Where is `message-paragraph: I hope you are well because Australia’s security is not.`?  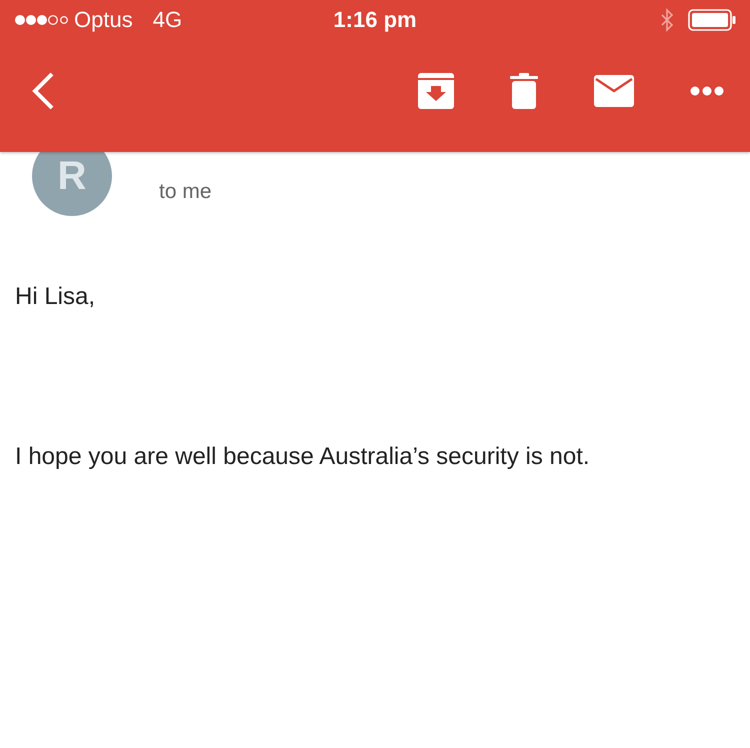 message-paragraph: I hope you are well because Australia’s security is not. is located at coordinates (303, 457).